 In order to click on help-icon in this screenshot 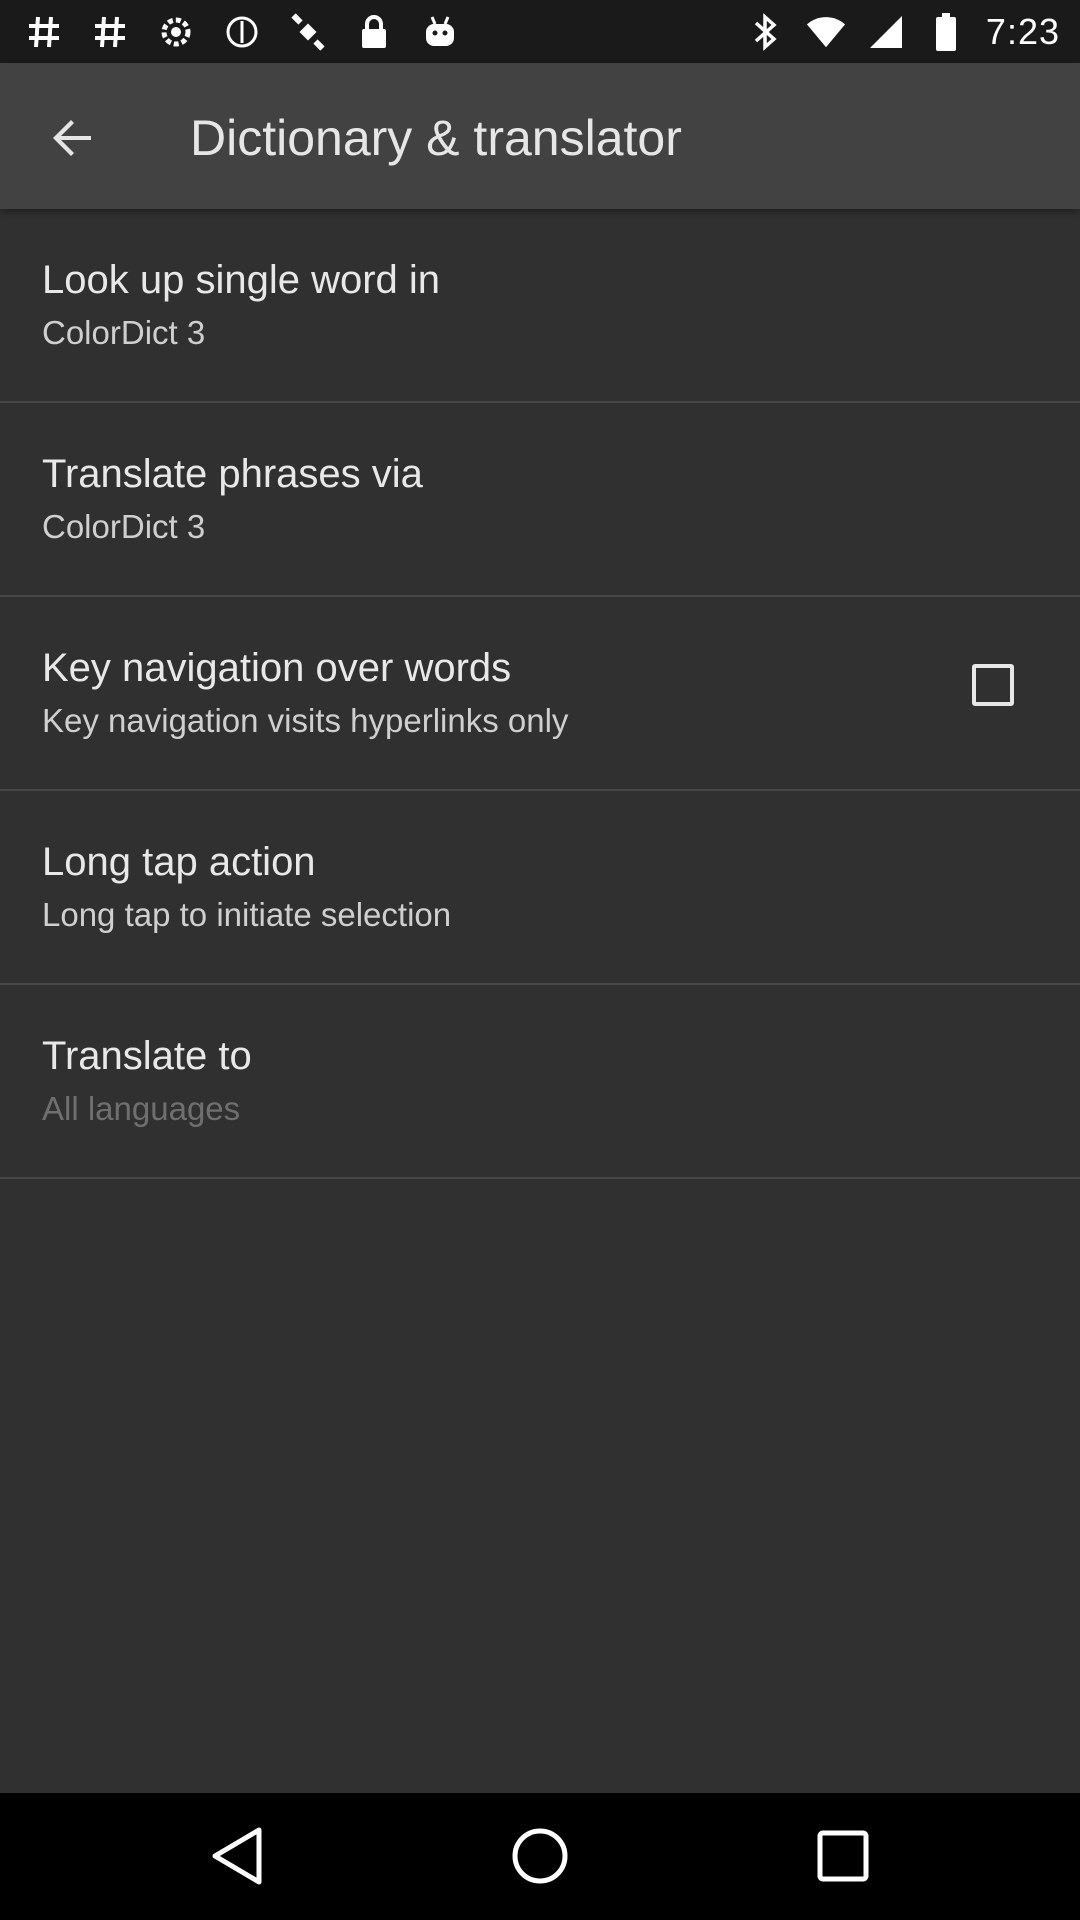, I will do `click(242, 32)`.